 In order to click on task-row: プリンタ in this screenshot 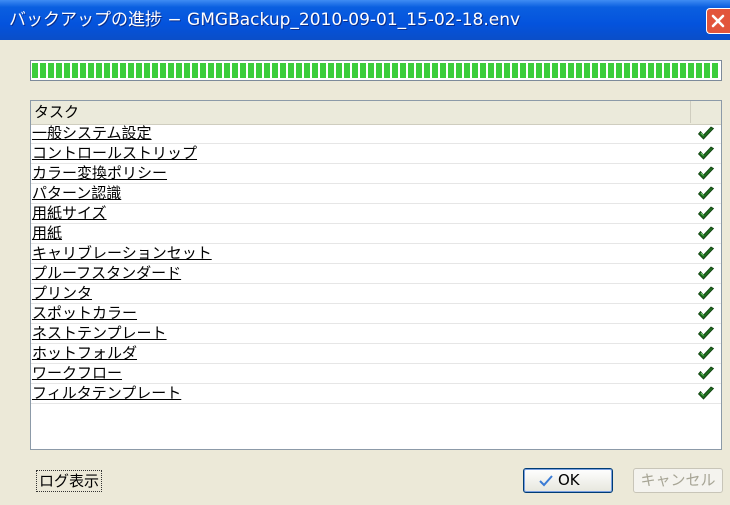, I will do `click(376, 294)`.